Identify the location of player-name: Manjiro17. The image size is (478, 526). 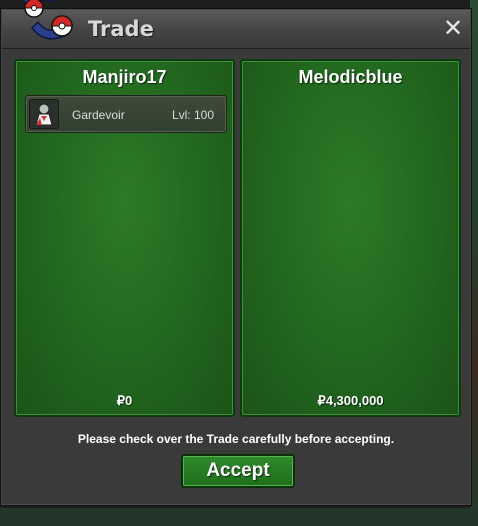
(124, 77).